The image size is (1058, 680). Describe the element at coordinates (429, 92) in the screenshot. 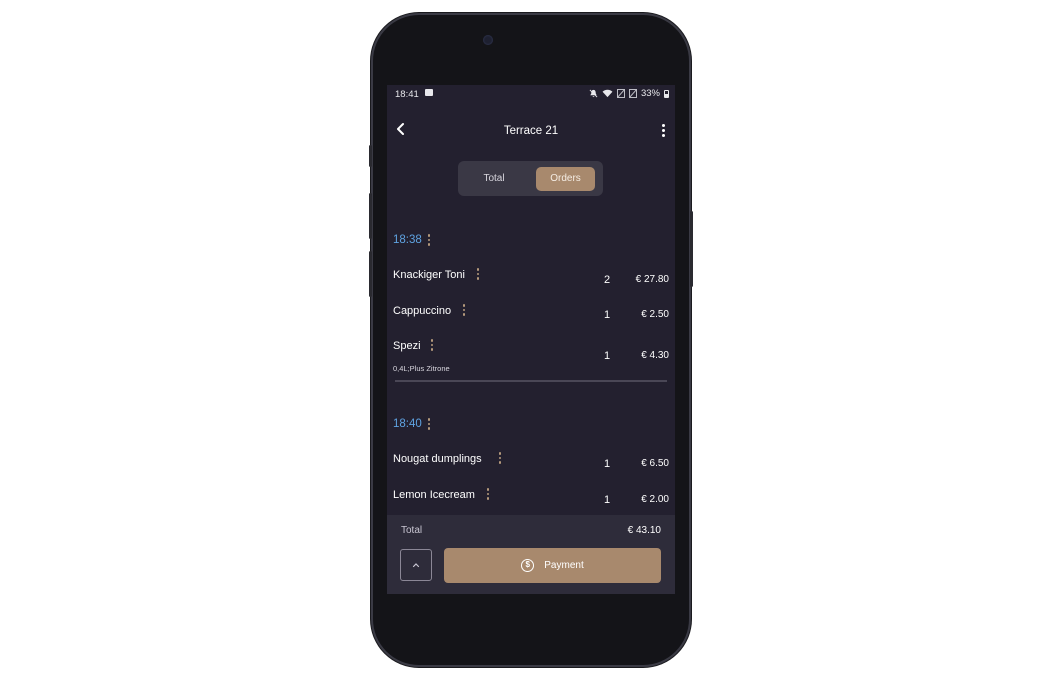

I see `image-icon` at that location.